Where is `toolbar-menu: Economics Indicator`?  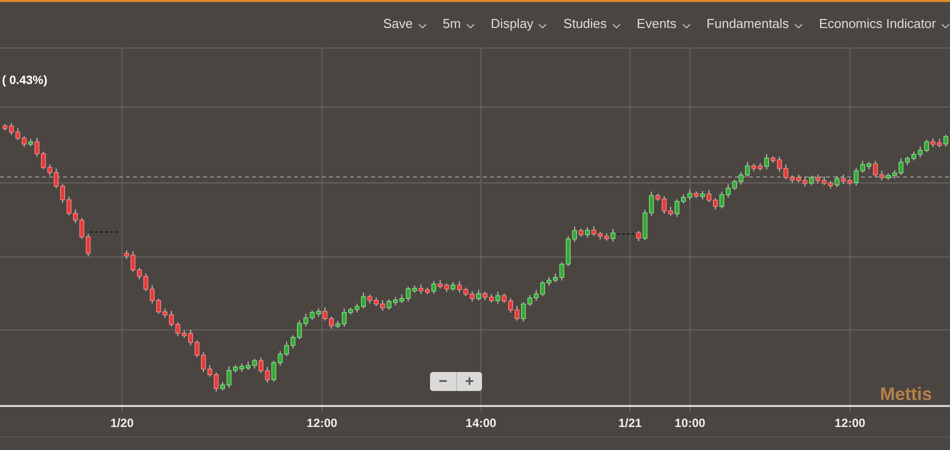
toolbar-menu: Economics Indicator is located at coordinates (884, 23).